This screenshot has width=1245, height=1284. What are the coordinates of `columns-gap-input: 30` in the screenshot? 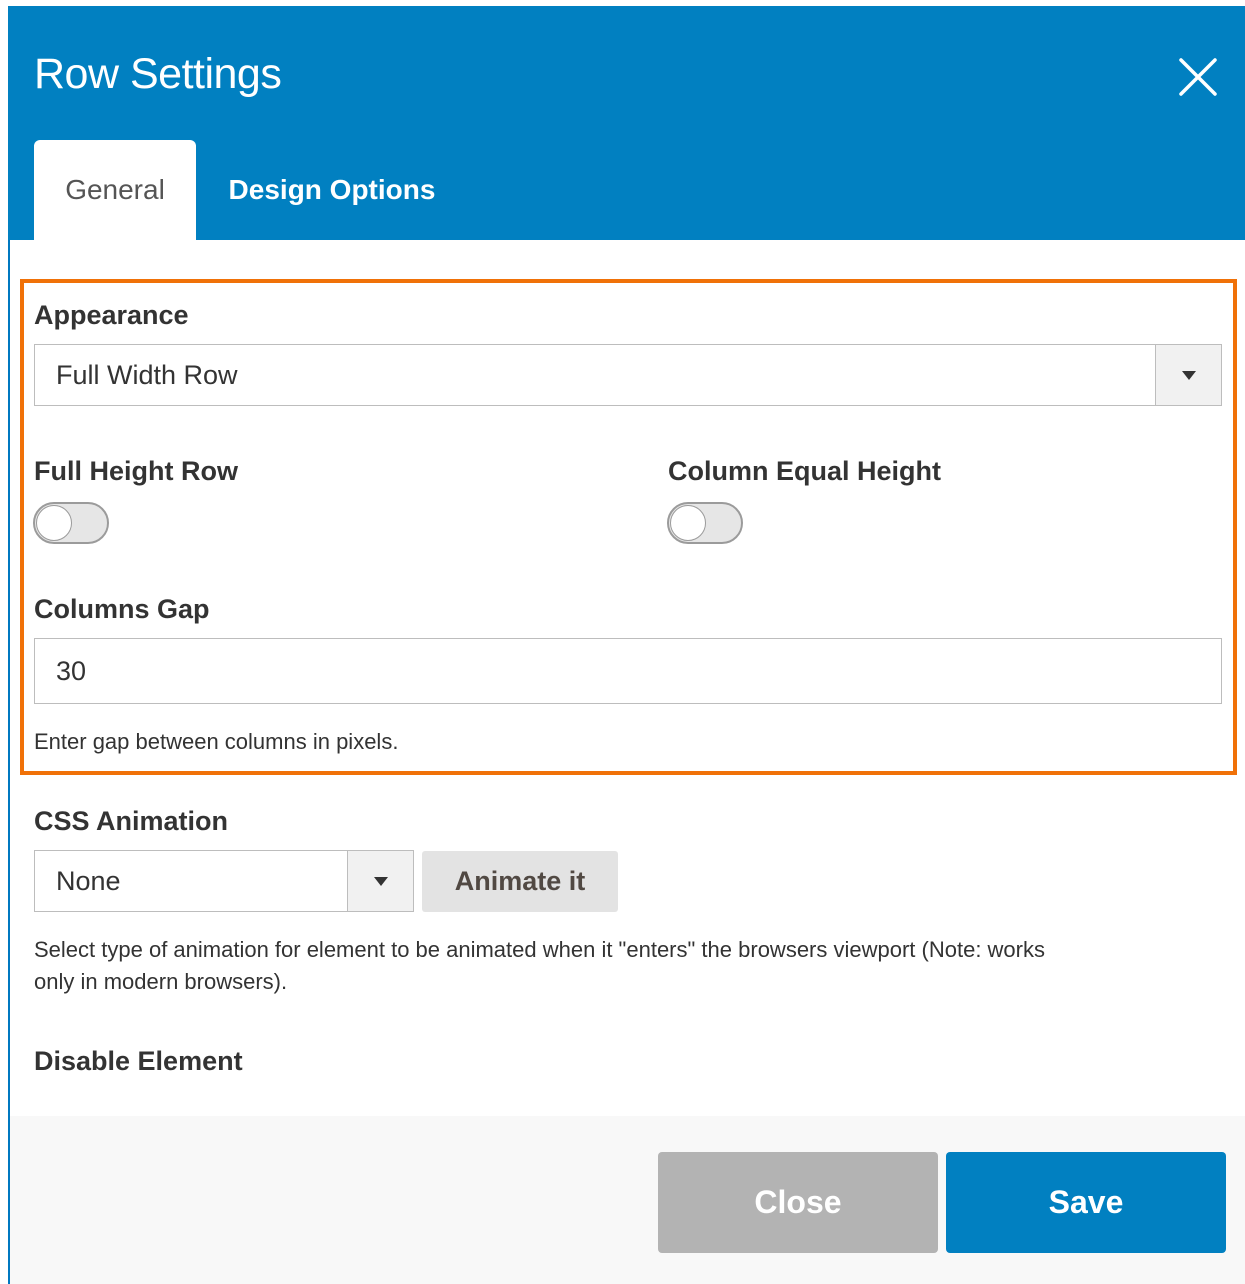 It's located at (628, 671).